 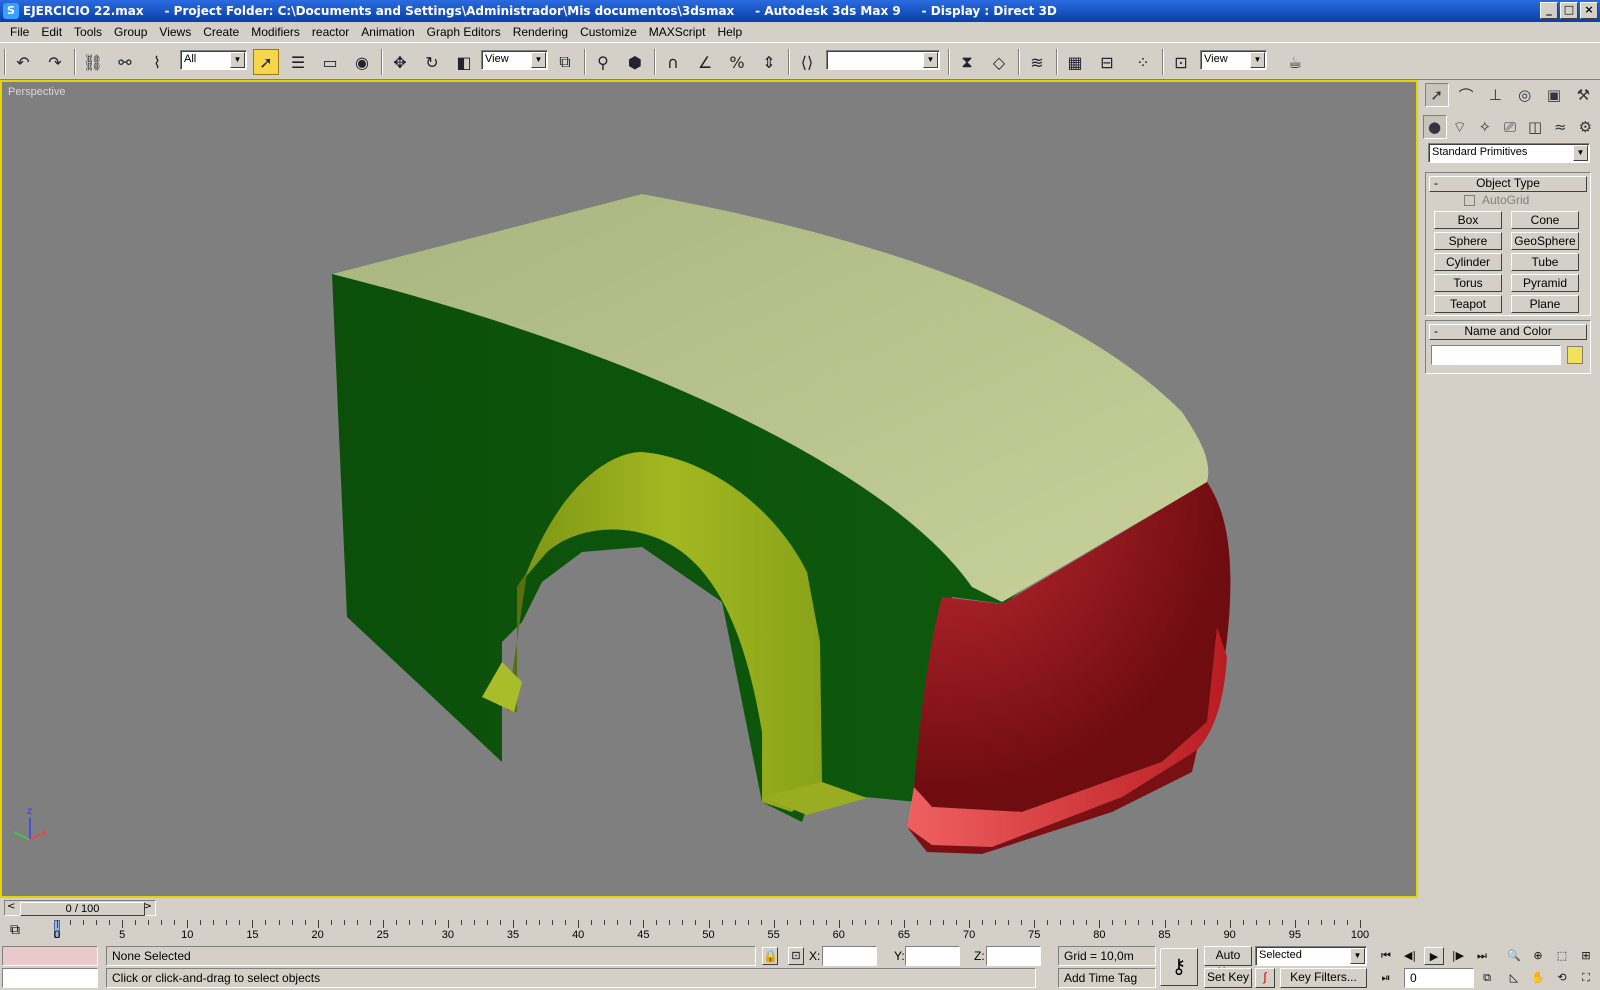 I want to click on z-coordinate-input, so click(x=1013, y=956).